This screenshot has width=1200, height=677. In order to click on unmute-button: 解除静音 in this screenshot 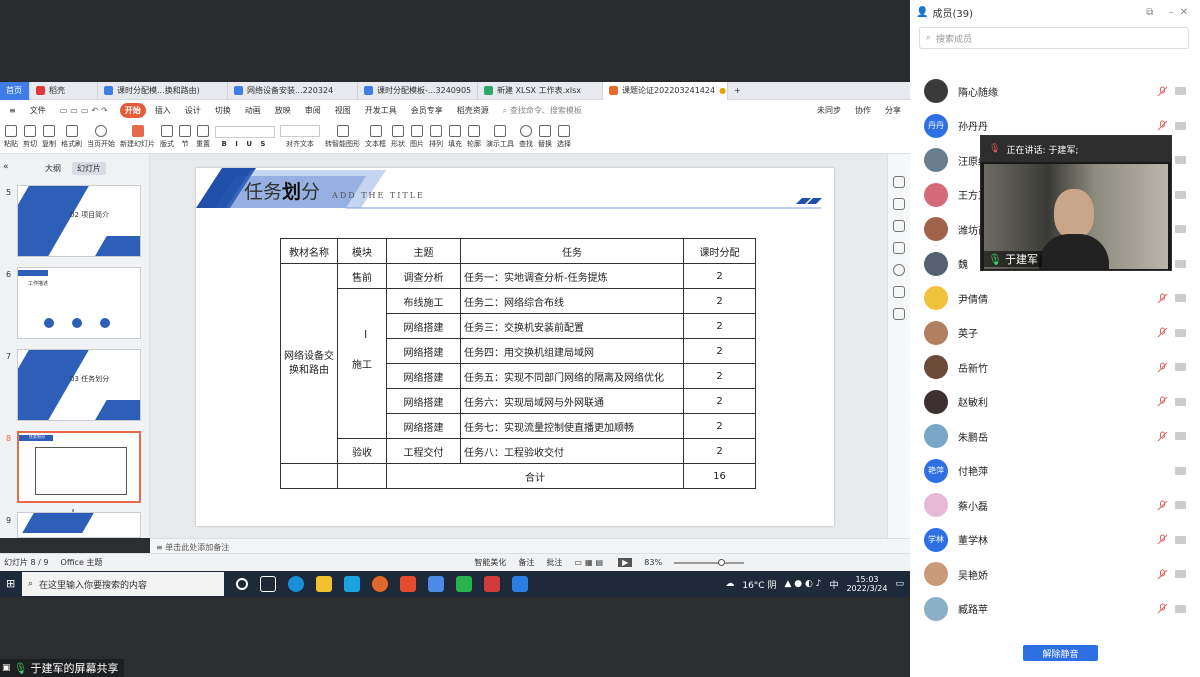, I will do `click(1060, 653)`.